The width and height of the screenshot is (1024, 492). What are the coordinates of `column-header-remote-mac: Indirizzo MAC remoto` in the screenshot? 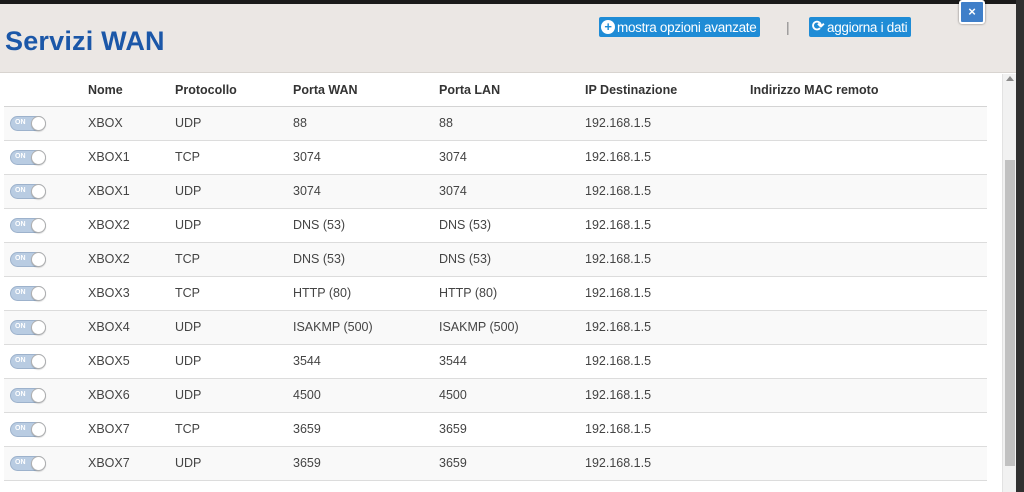 It's located at (868, 90).